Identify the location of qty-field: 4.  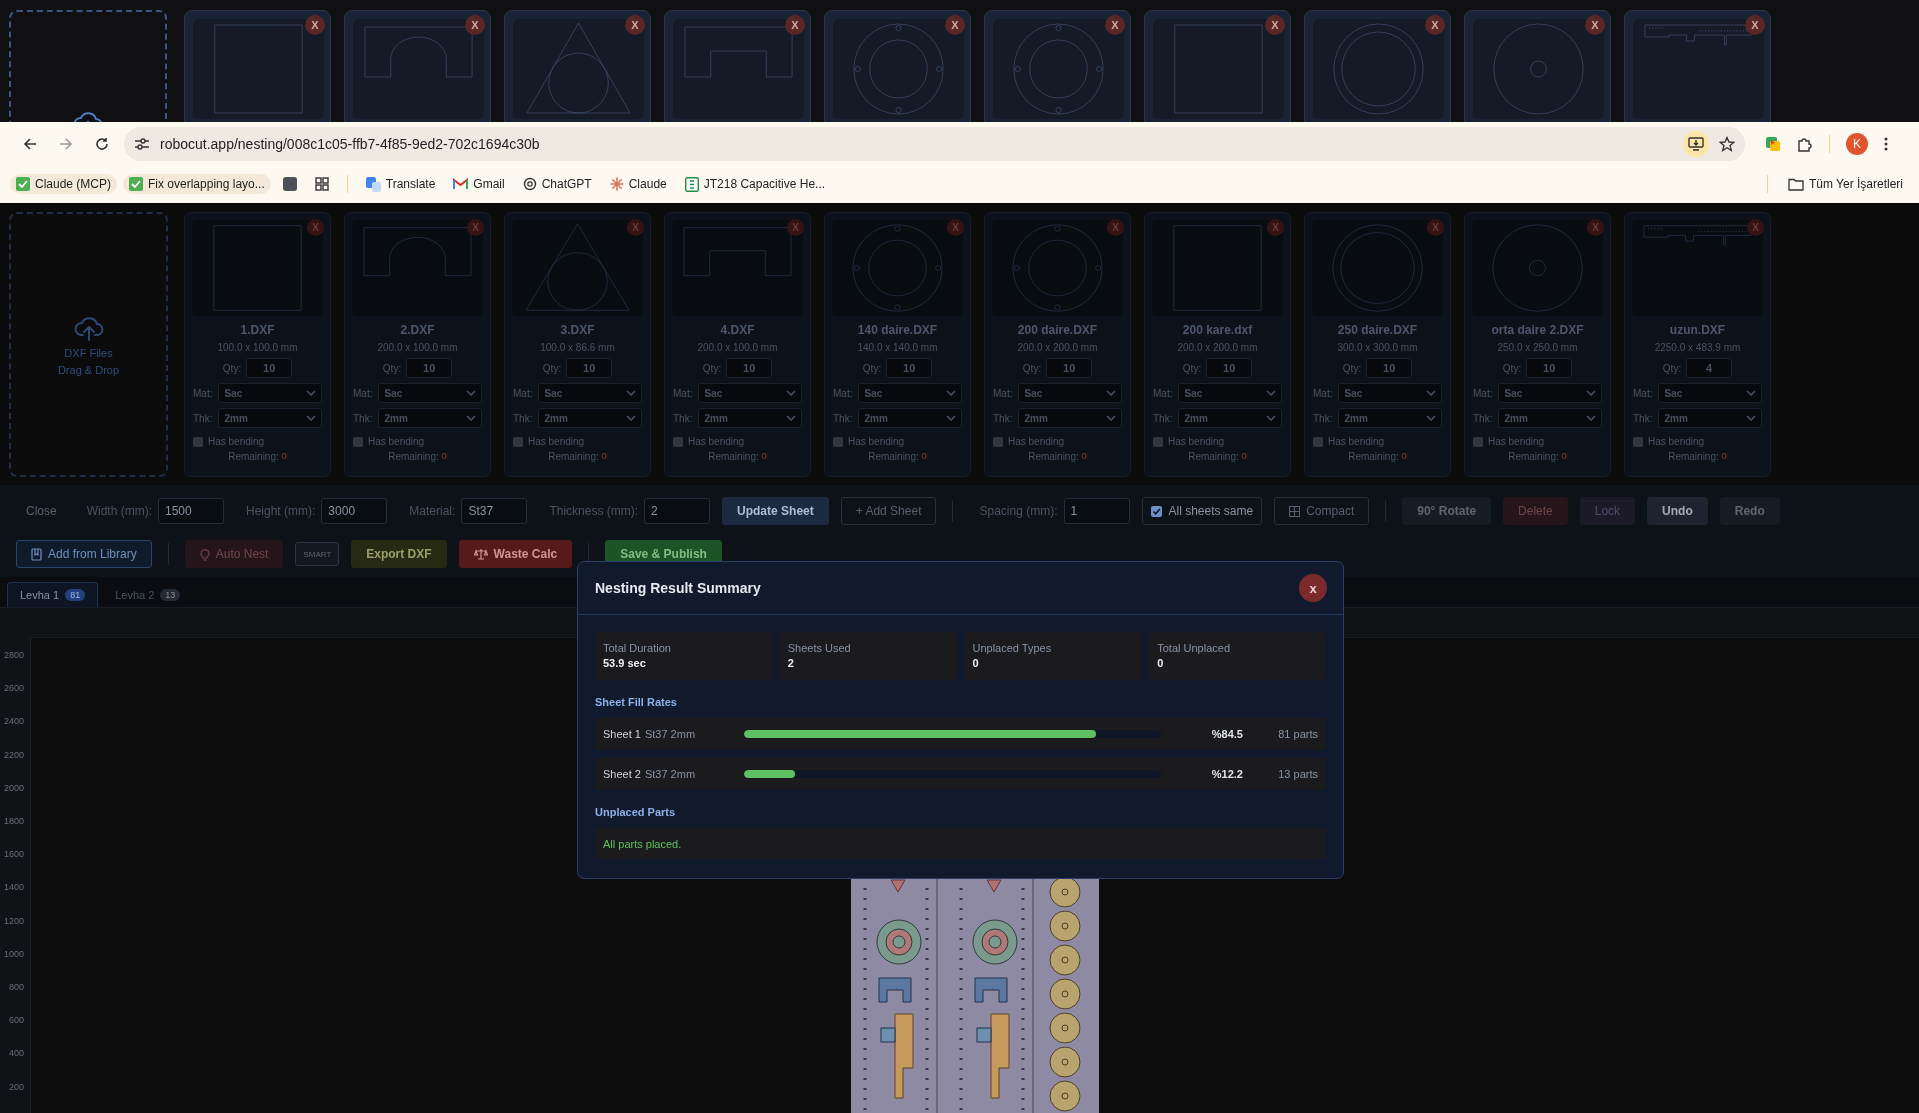
(1709, 368).